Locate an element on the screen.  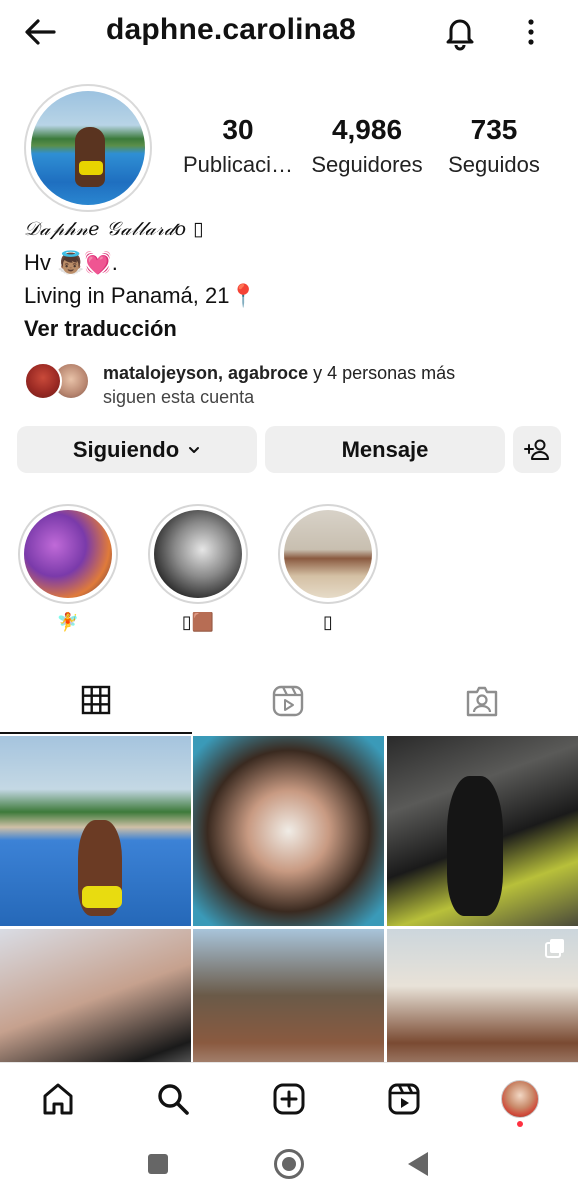
profile-tab is located at coordinates (520, 1099).